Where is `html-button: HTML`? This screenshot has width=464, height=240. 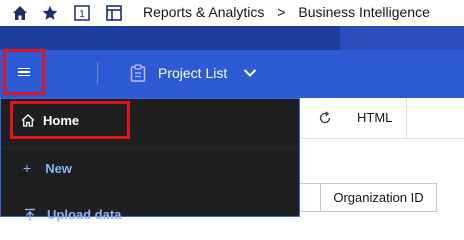
html-button: HTML is located at coordinates (374, 117).